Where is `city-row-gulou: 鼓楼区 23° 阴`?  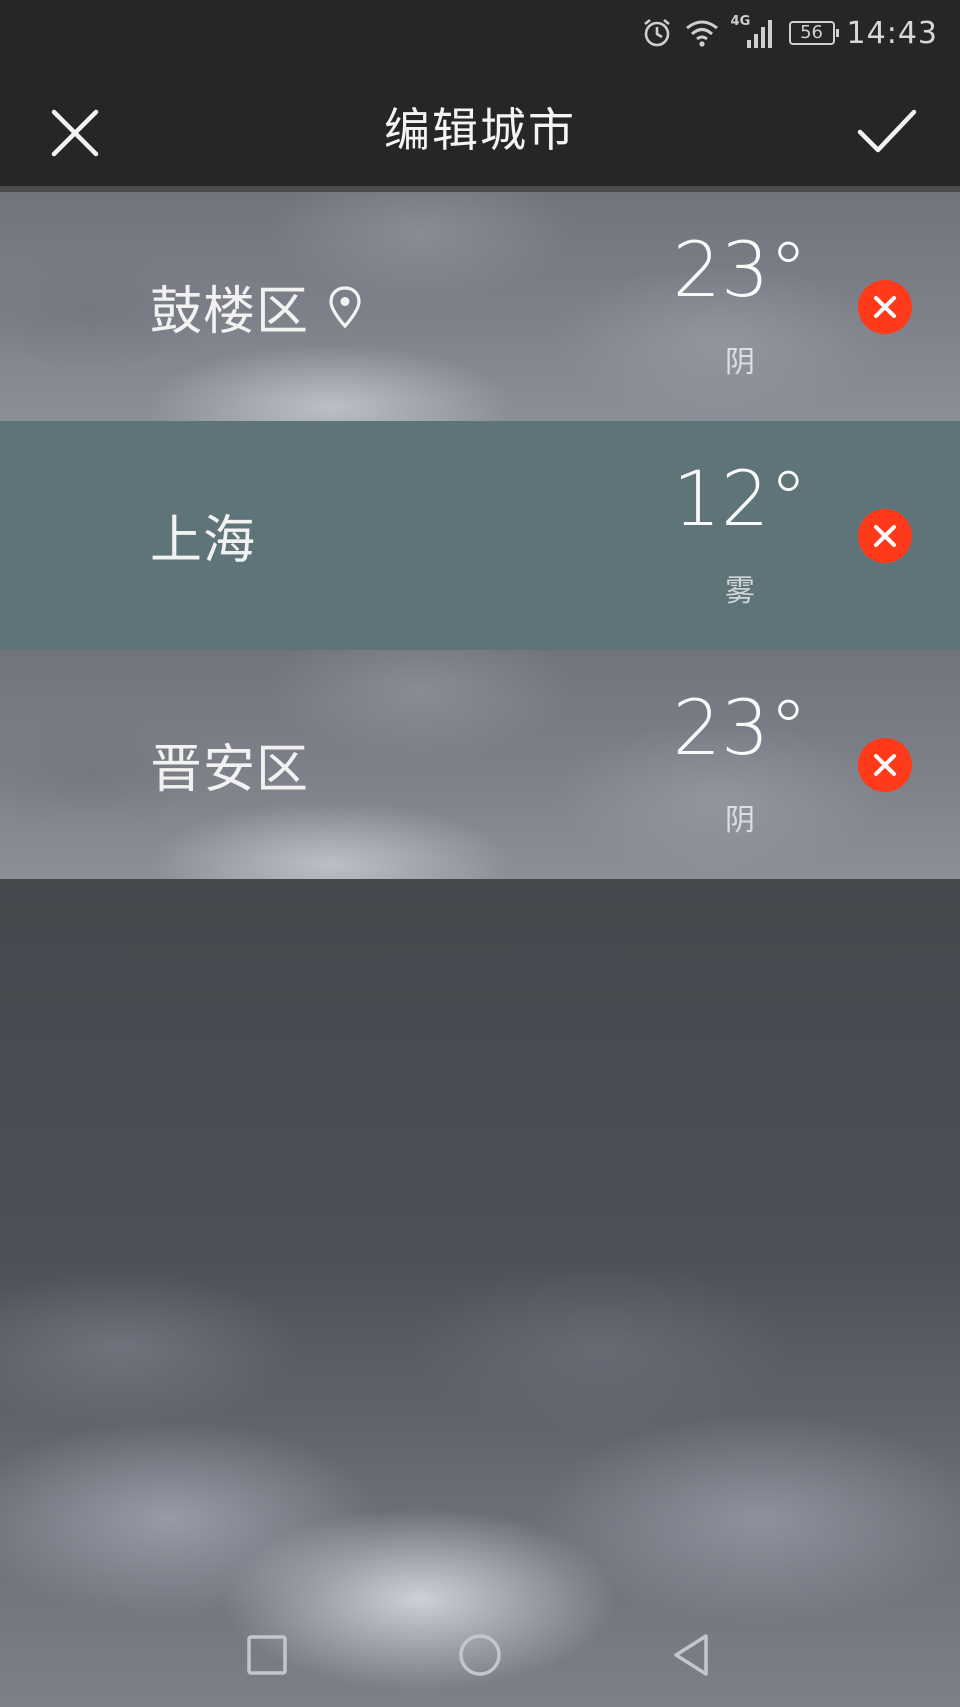 city-row-gulou: 鼓楼区 23° 阴 is located at coordinates (480, 306).